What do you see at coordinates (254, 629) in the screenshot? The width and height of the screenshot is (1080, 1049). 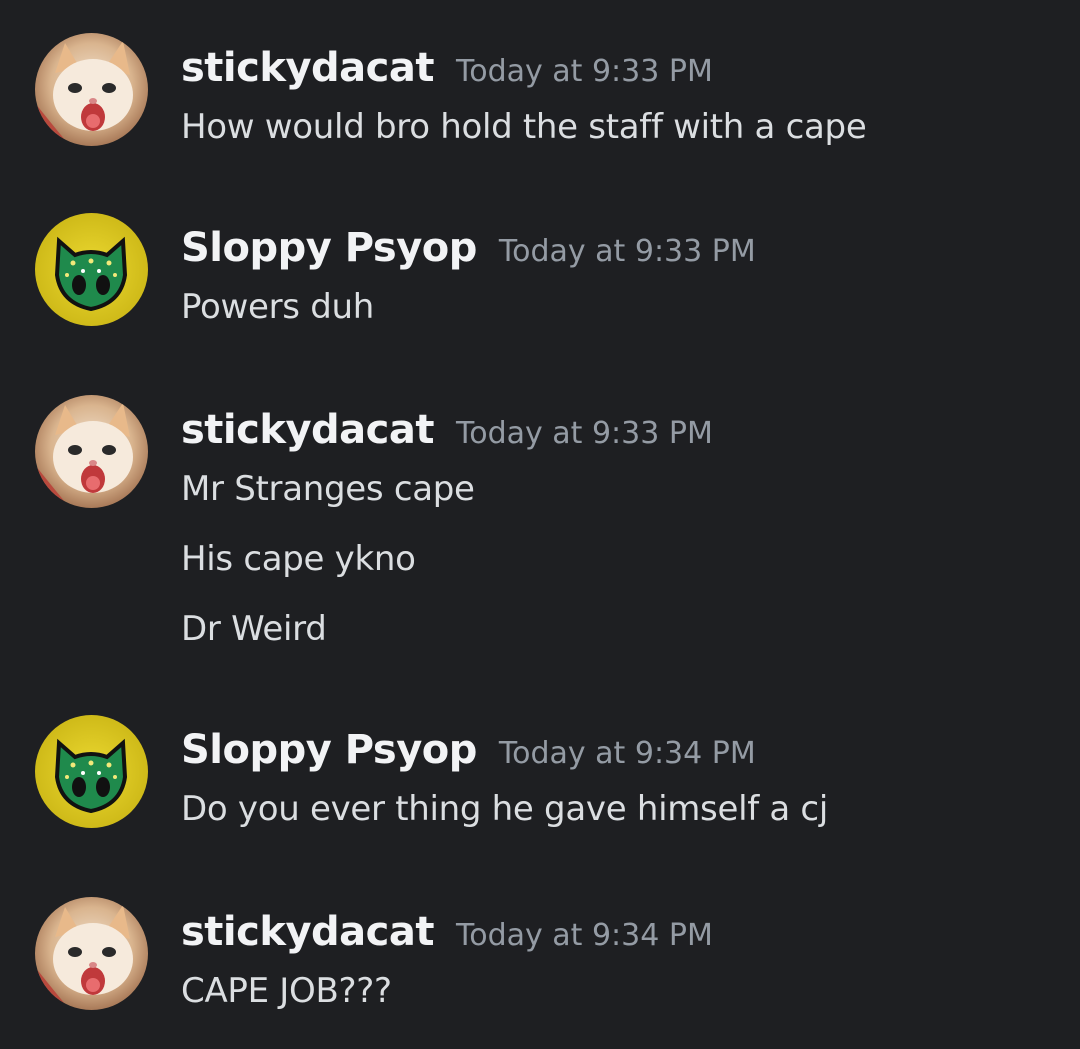 I see `message-text: Dr Weird` at bounding box center [254, 629].